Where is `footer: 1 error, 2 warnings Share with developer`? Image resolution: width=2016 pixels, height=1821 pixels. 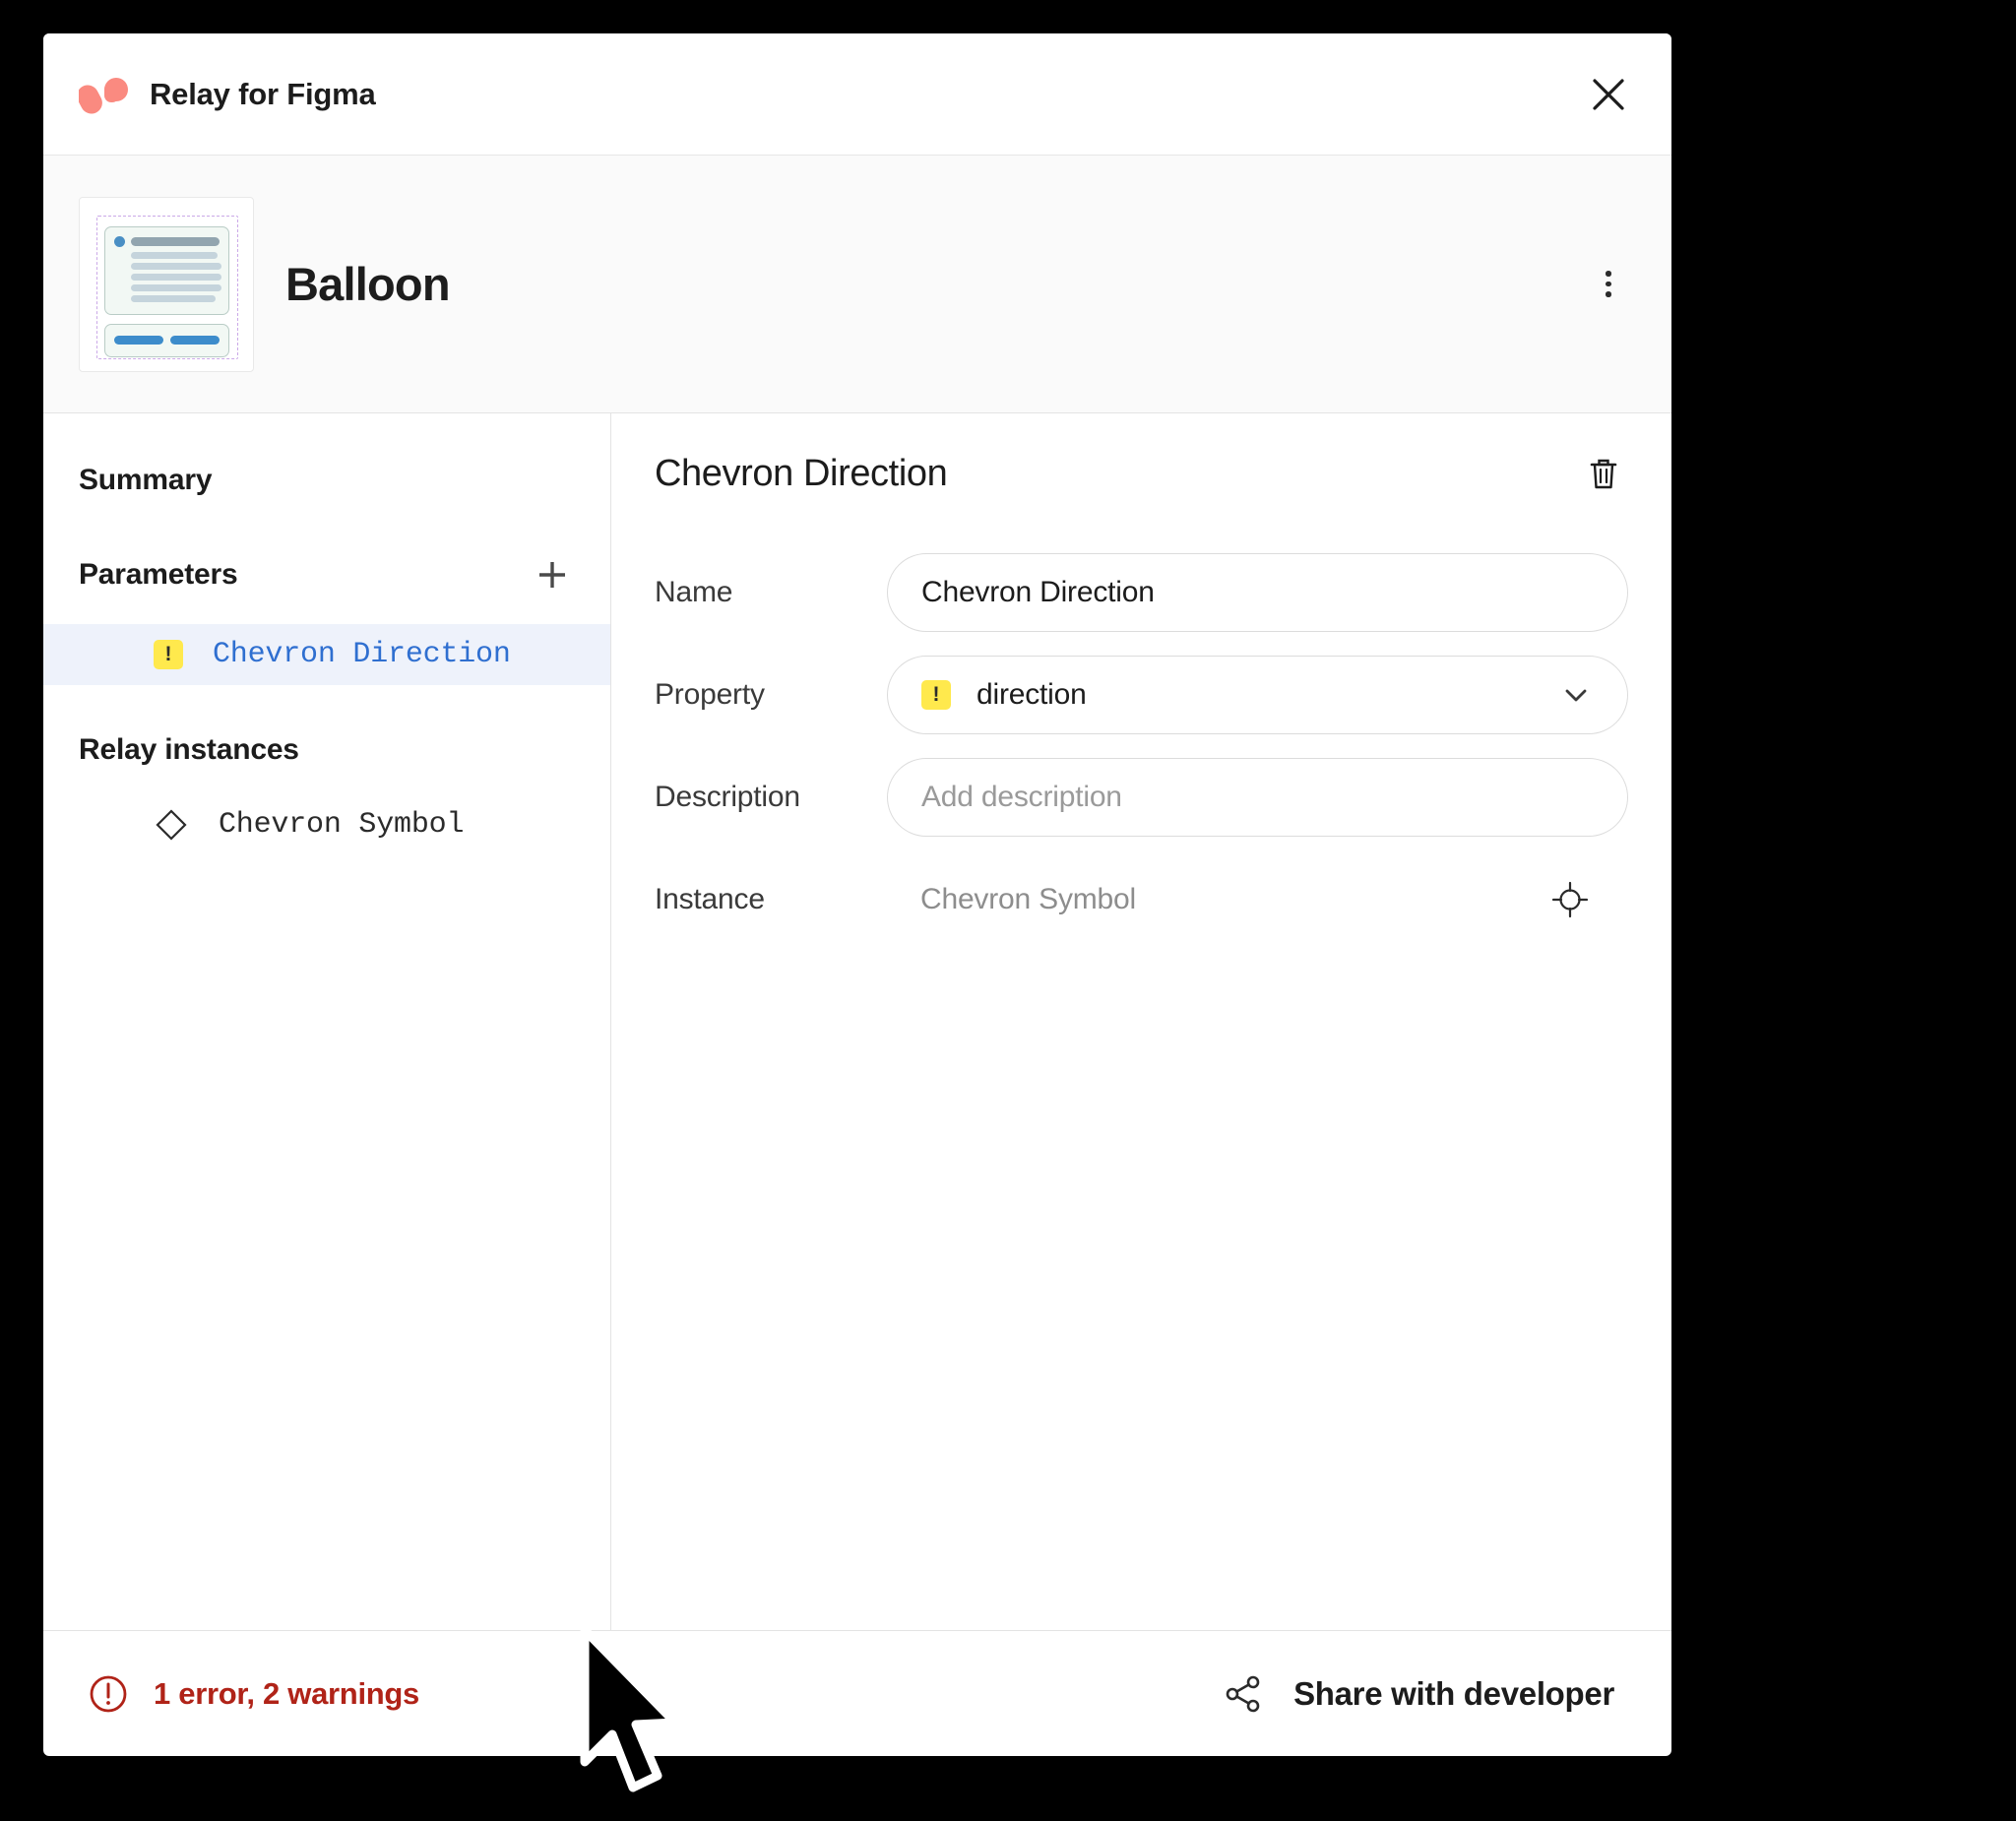 footer: 1 error, 2 warnings Share with developer is located at coordinates (857, 1693).